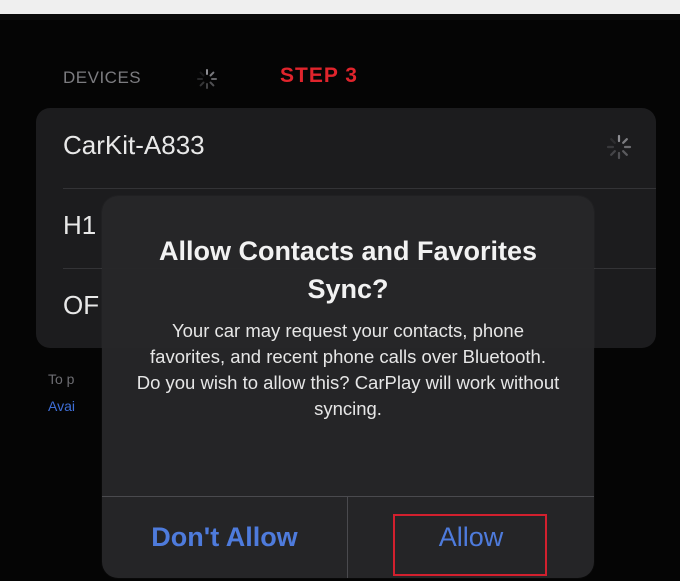 This screenshot has height=581, width=680. What do you see at coordinates (102, 77) in the screenshot?
I see `devices-section-header: DEVICES` at bounding box center [102, 77].